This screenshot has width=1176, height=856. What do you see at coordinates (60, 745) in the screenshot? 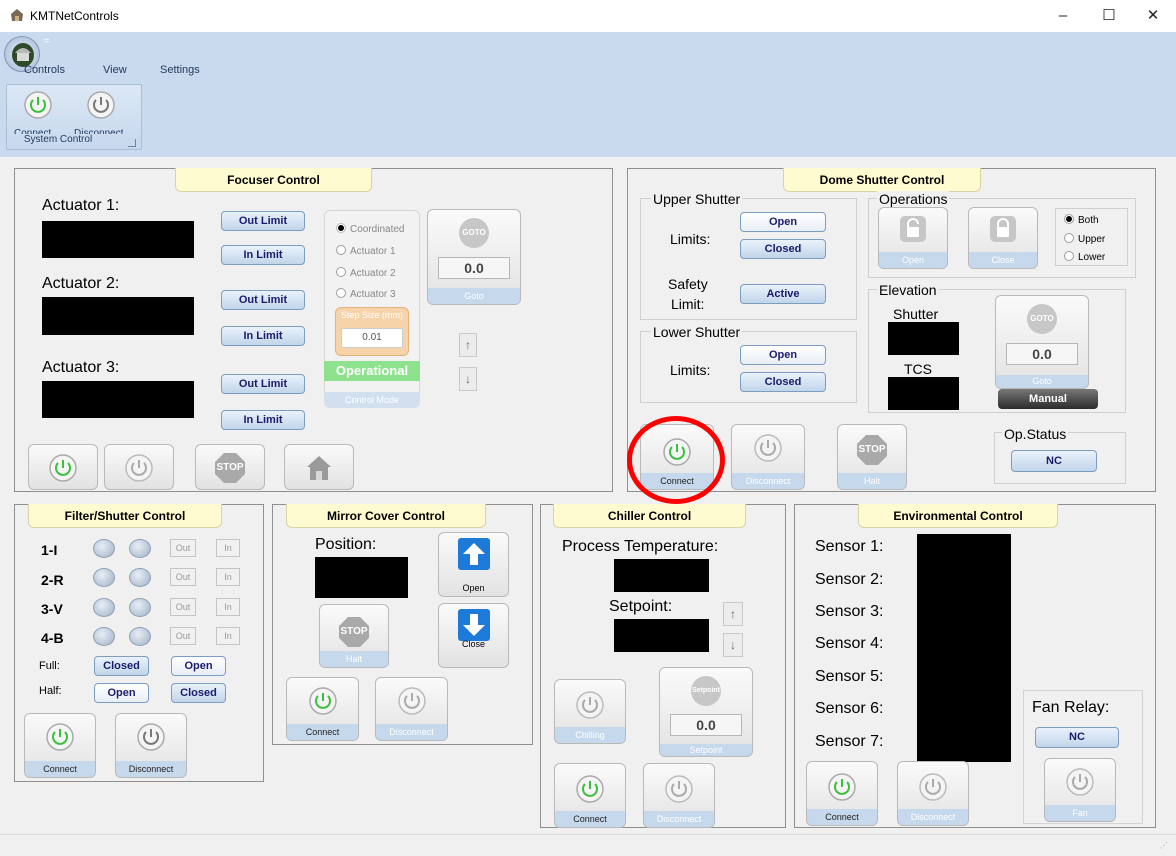
I see `filter-connect-button: Connect` at bounding box center [60, 745].